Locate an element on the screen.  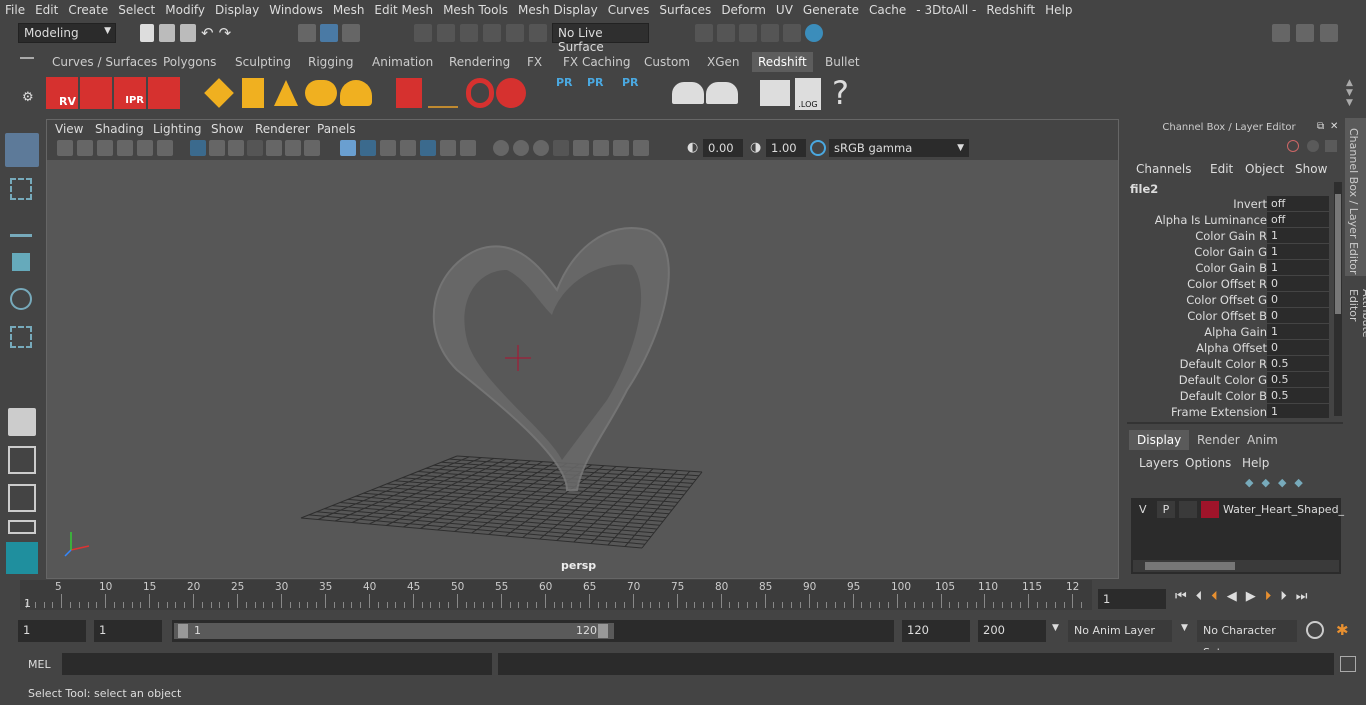
layer-hscroll-thumb is located at coordinates (1190, 566).